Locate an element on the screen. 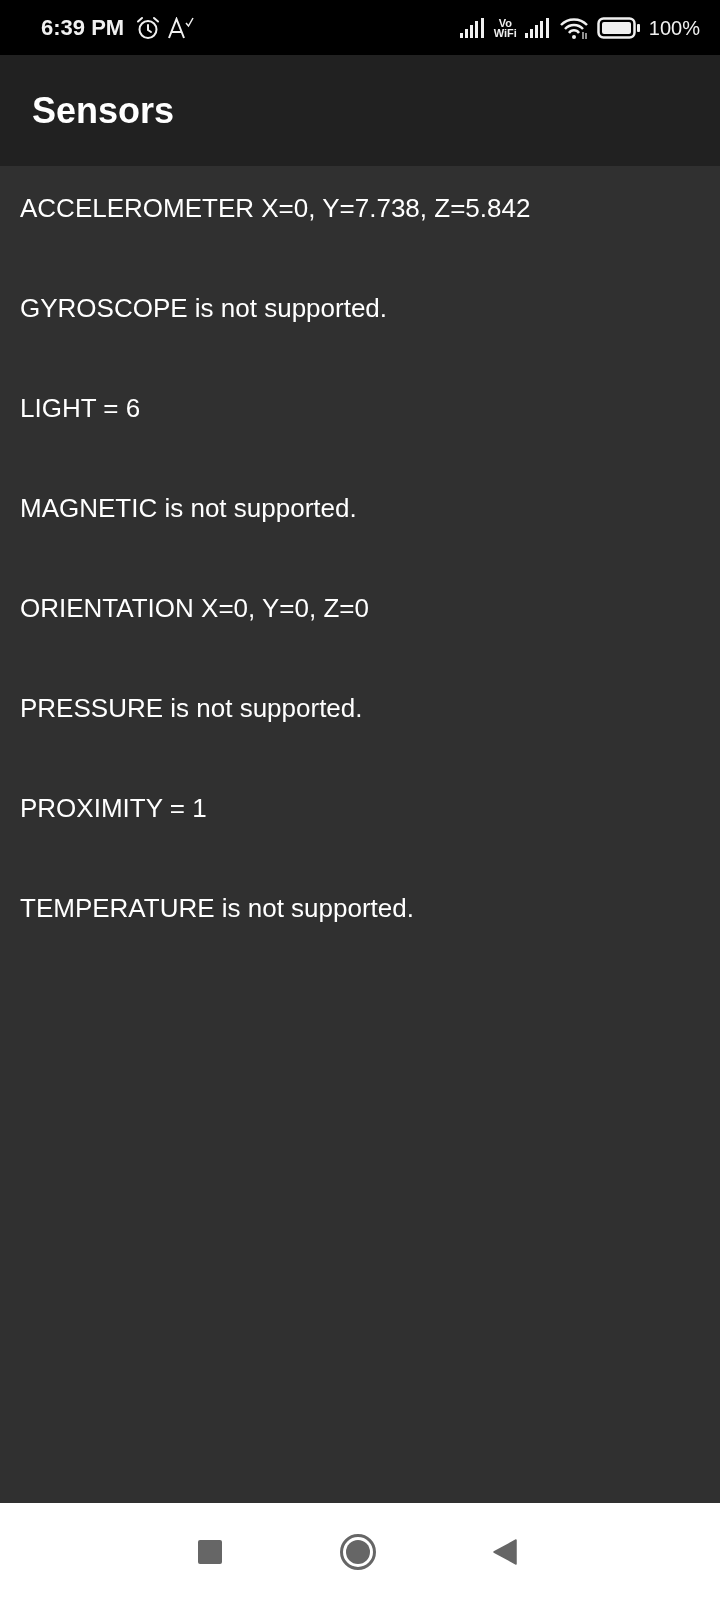 The image size is (720, 1600). wifi-icon is located at coordinates (573, 27).